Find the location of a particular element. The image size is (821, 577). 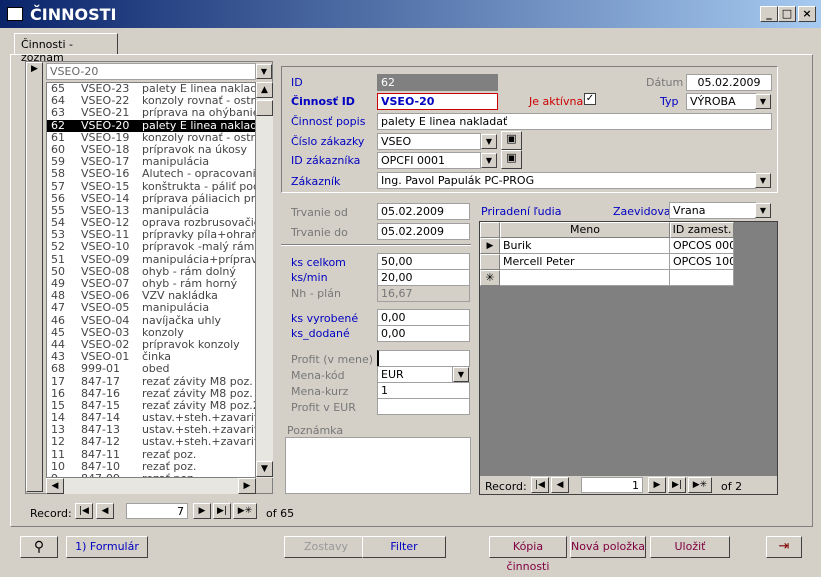

list-item: 57 VSEO-15 konštrukta - páliť podľa výk is located at coordinates (151, 187).